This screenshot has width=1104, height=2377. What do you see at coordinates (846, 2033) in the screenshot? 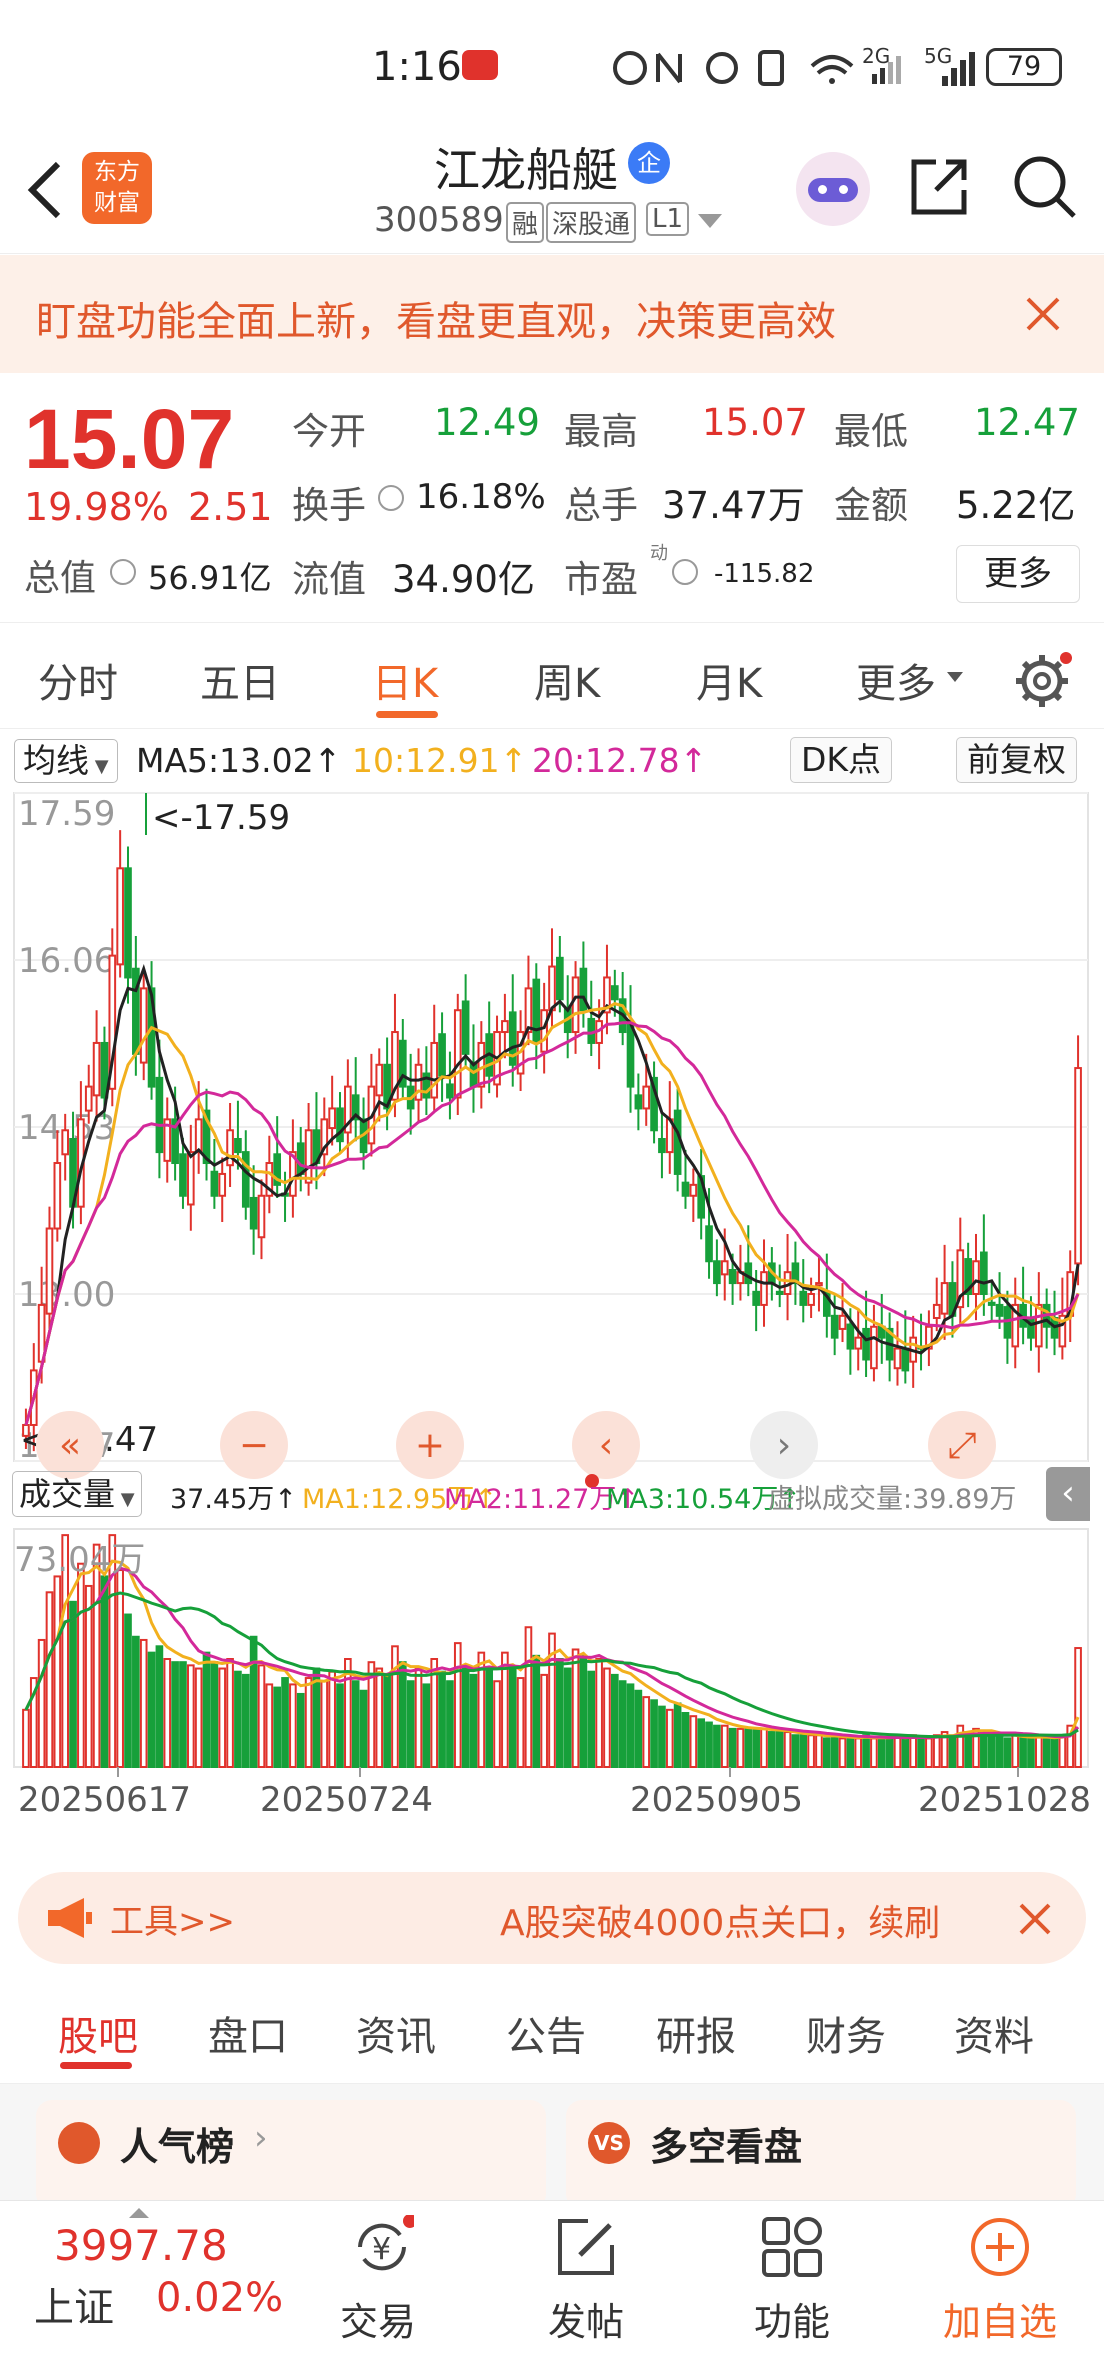
I see `tab-finance: 财务` at bounding box center [846, 2033].